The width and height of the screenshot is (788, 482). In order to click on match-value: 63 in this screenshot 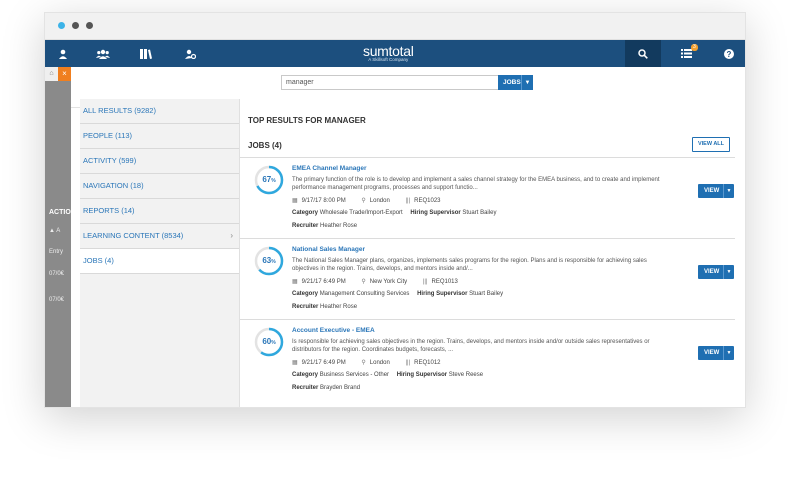, I will do `click(267, 260)`.